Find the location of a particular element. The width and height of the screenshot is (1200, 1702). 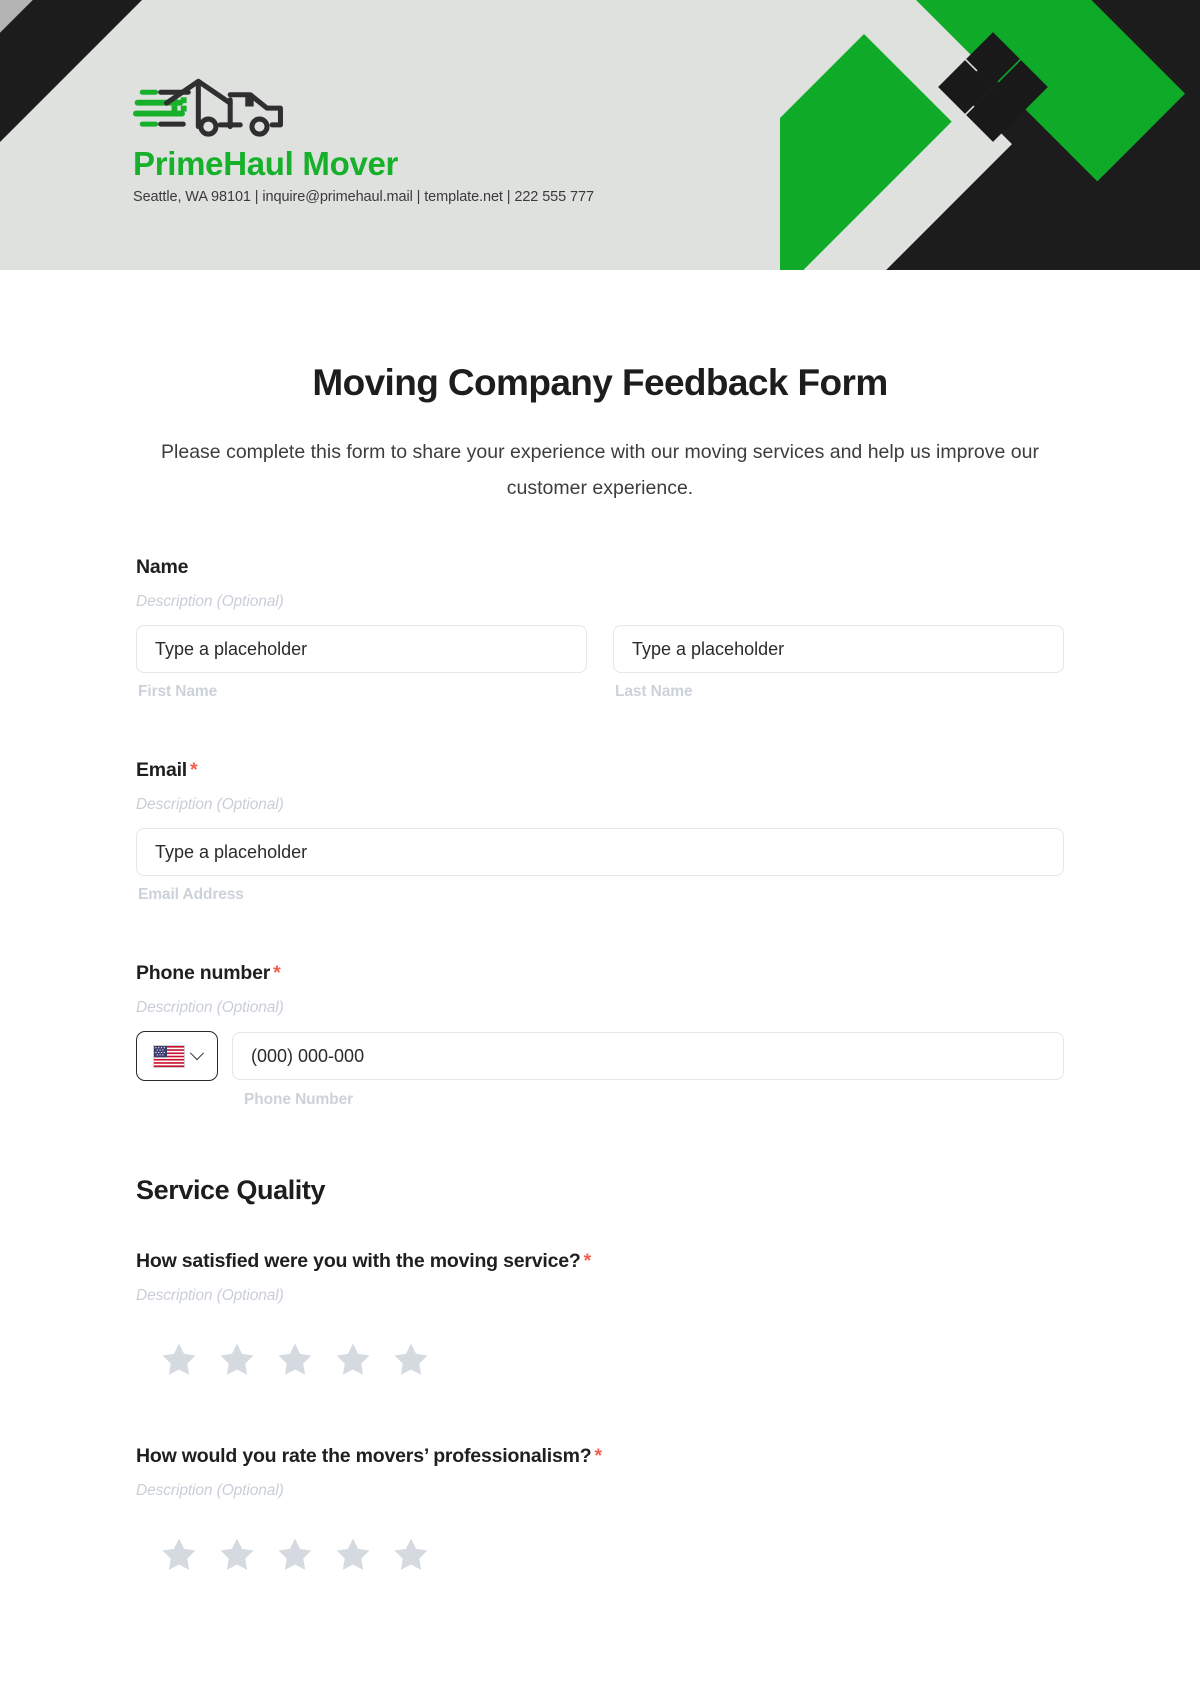

field-phone-label-text: Phone number is located at coordinates (203, 973).